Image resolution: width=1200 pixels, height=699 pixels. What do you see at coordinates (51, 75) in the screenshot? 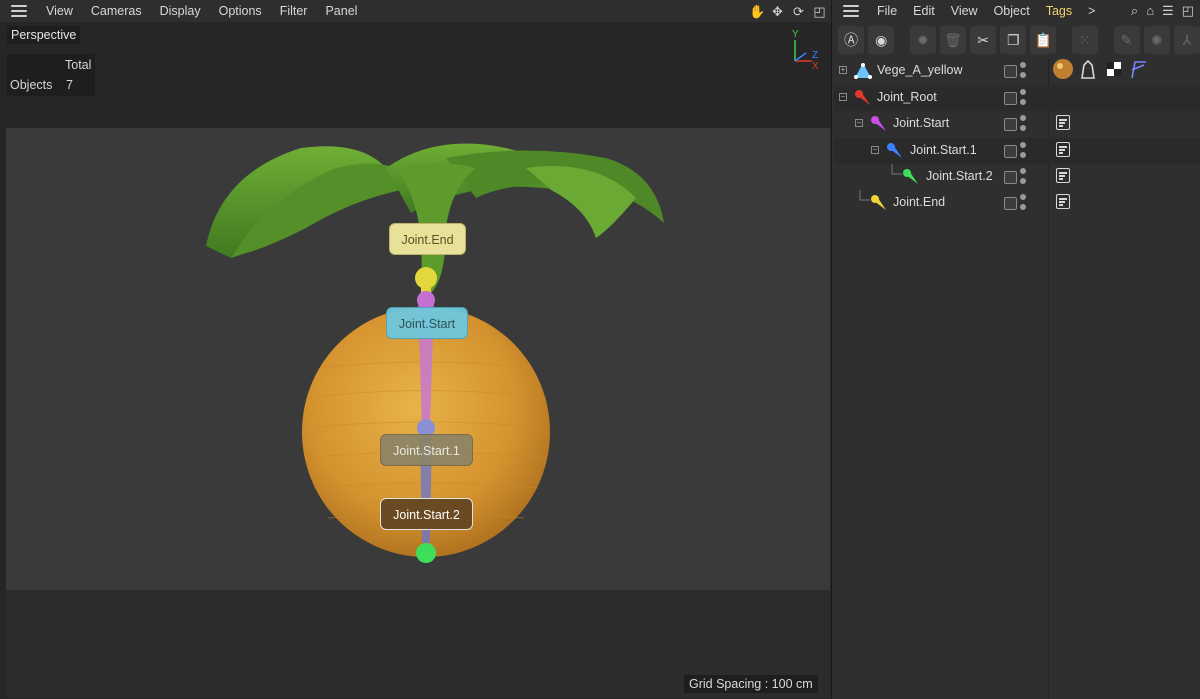
I see `stats-overlay: Total Objects 7` at bounding box center [51, 75].